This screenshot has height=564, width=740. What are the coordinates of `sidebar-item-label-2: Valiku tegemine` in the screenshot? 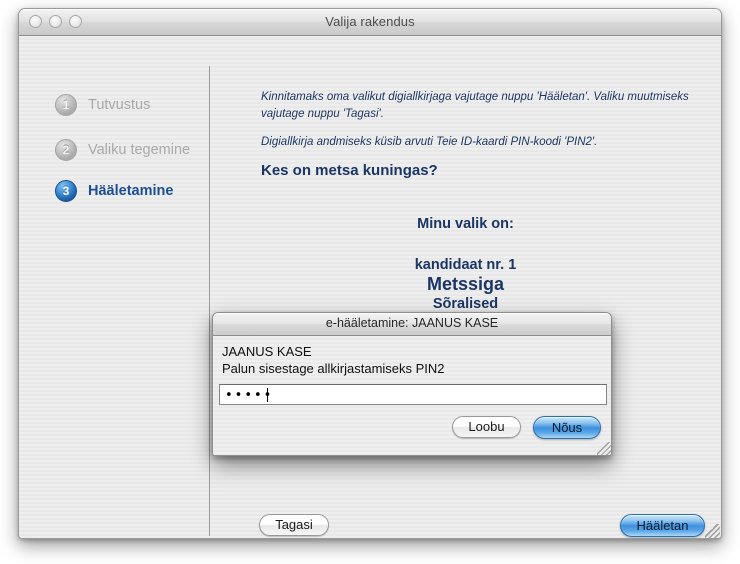 It's located at (139, 150).